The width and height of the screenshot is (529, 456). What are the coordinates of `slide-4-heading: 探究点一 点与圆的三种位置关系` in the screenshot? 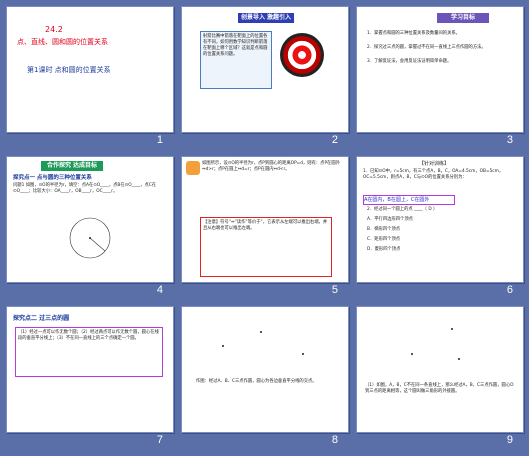 It's located at (52, 178).